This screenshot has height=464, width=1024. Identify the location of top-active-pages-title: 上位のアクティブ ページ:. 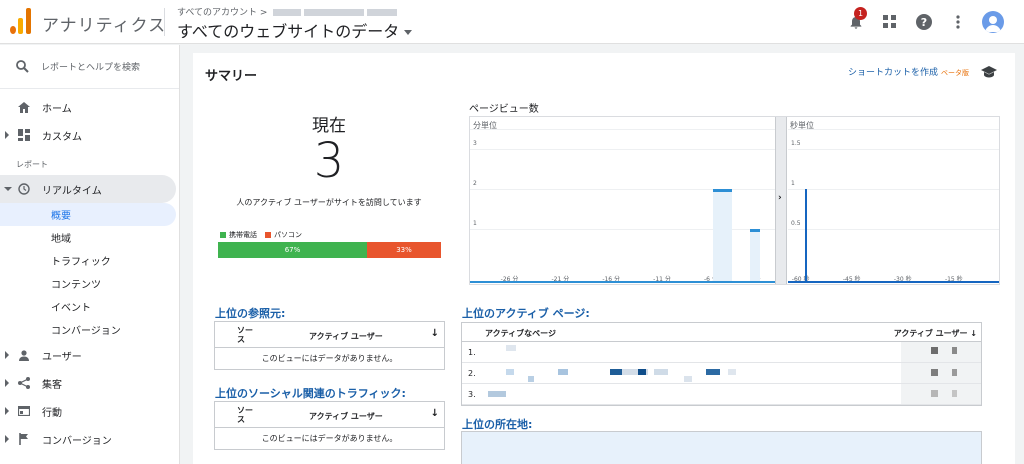
(526, 314).